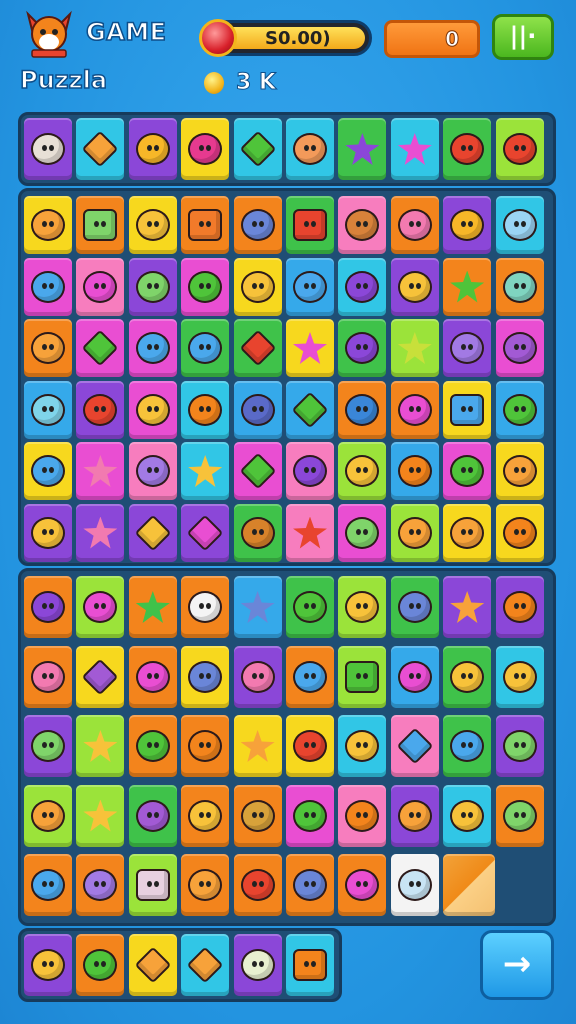  What do you see at coordinates (523, 37) in the screenshot?
I see `menu-button: ||·` at bounding box center [523, 37].